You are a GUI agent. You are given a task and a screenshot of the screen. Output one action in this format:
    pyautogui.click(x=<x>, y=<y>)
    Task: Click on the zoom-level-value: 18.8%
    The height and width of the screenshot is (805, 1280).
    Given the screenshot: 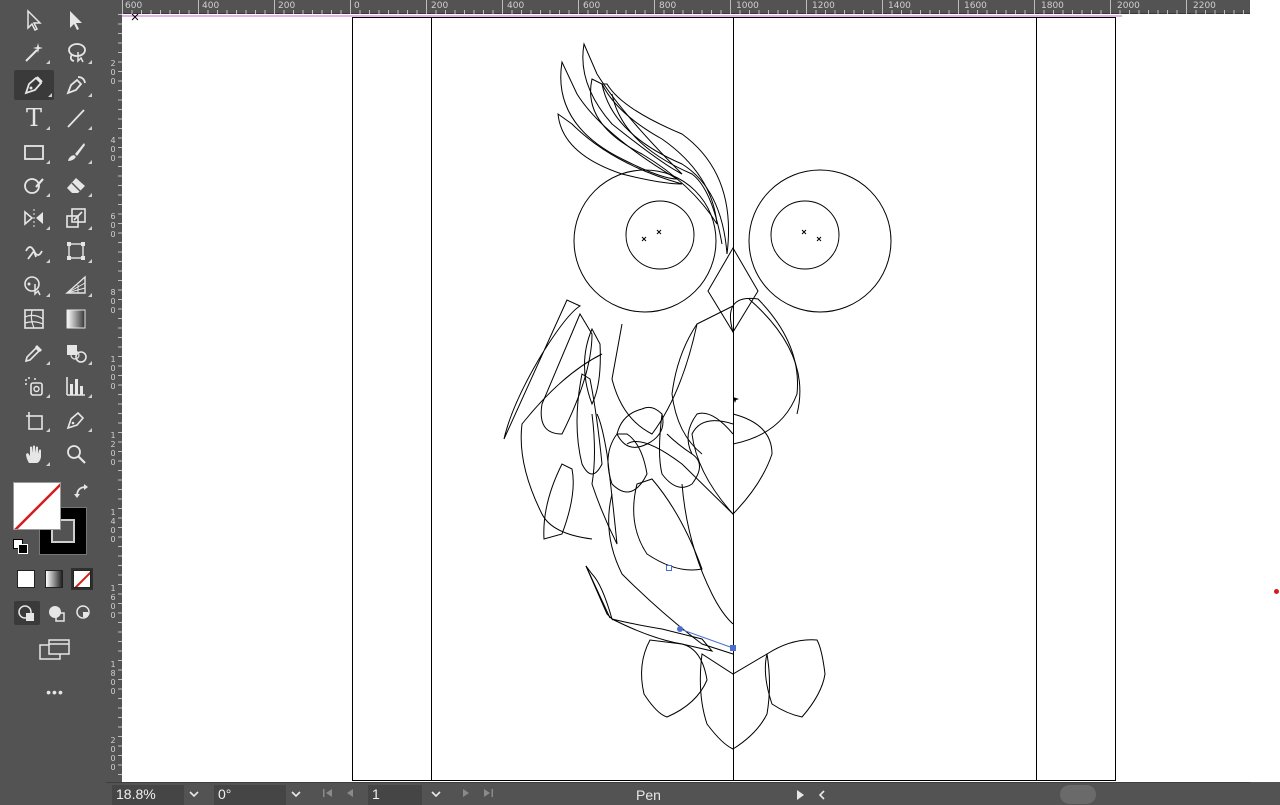 What is the action you would take?
    pyautogui.click(x=136, y=794)
    